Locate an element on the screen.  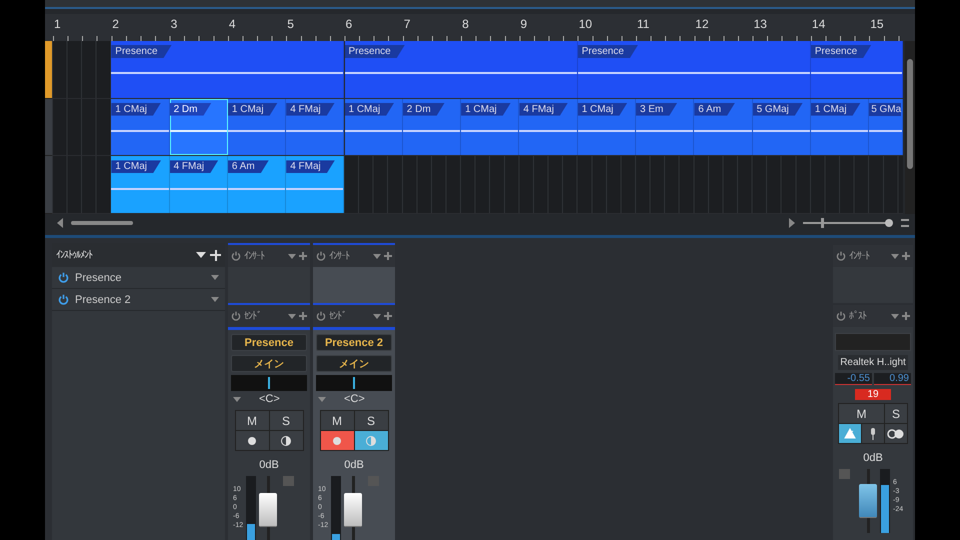
bar-number: 9 is located at coordinates (524, 24).